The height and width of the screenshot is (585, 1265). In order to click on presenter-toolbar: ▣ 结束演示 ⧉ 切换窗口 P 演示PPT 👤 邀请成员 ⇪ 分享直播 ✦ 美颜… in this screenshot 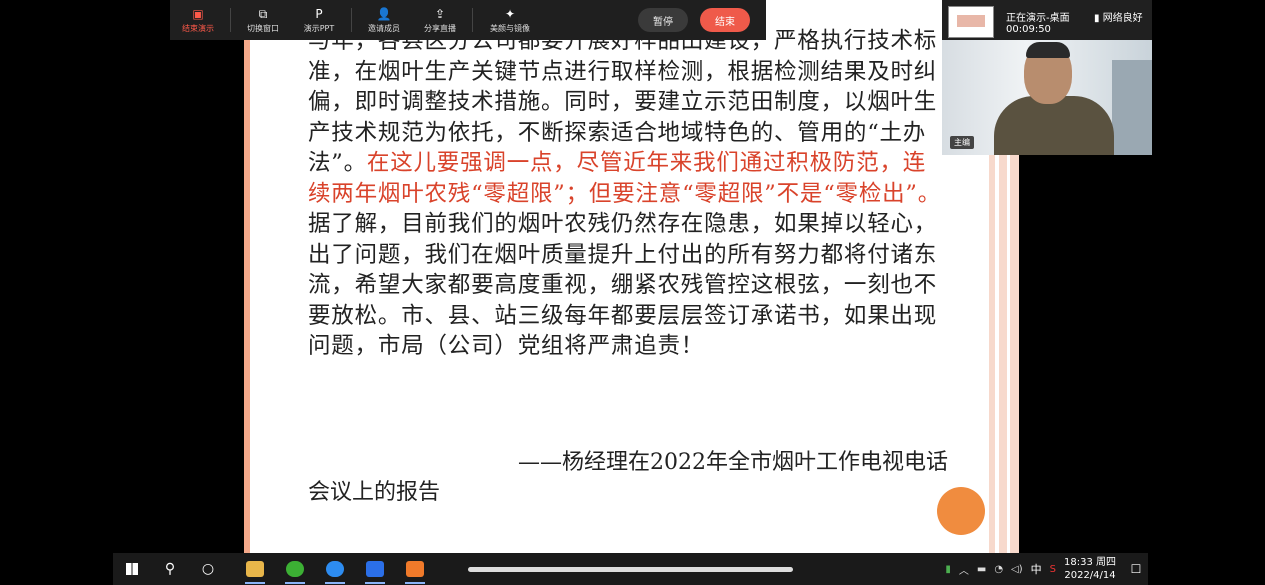, I will do `click(468, 20)`.